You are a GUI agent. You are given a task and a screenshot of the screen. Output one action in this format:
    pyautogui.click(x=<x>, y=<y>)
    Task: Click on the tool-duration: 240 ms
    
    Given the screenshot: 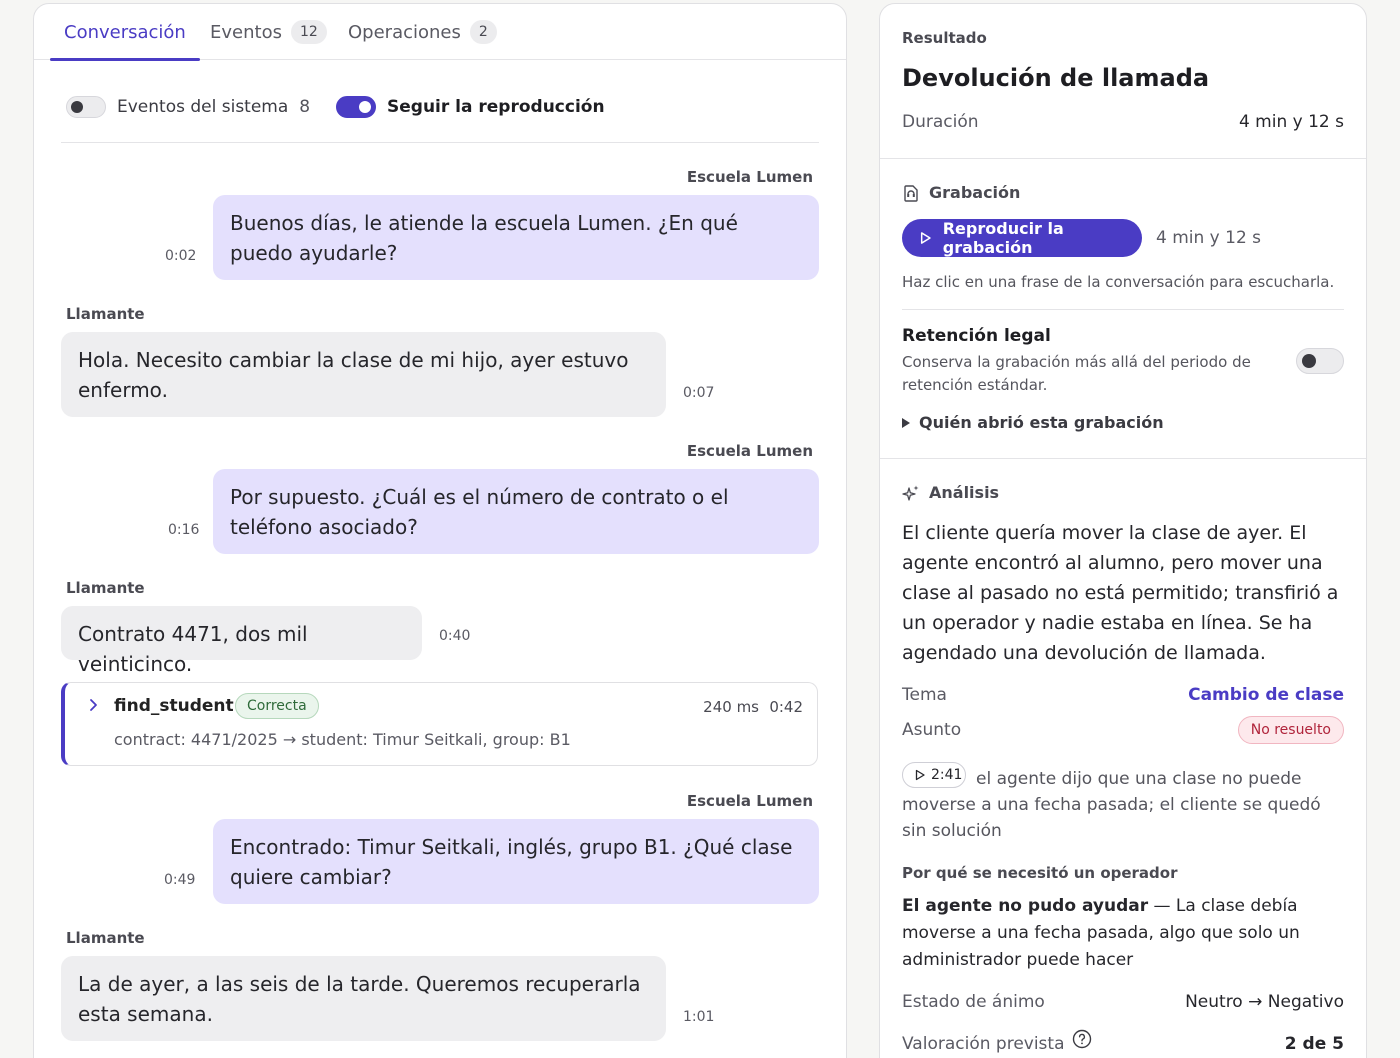 What is the action you would take?
    pyautogui.click(x=731, y=707)
    